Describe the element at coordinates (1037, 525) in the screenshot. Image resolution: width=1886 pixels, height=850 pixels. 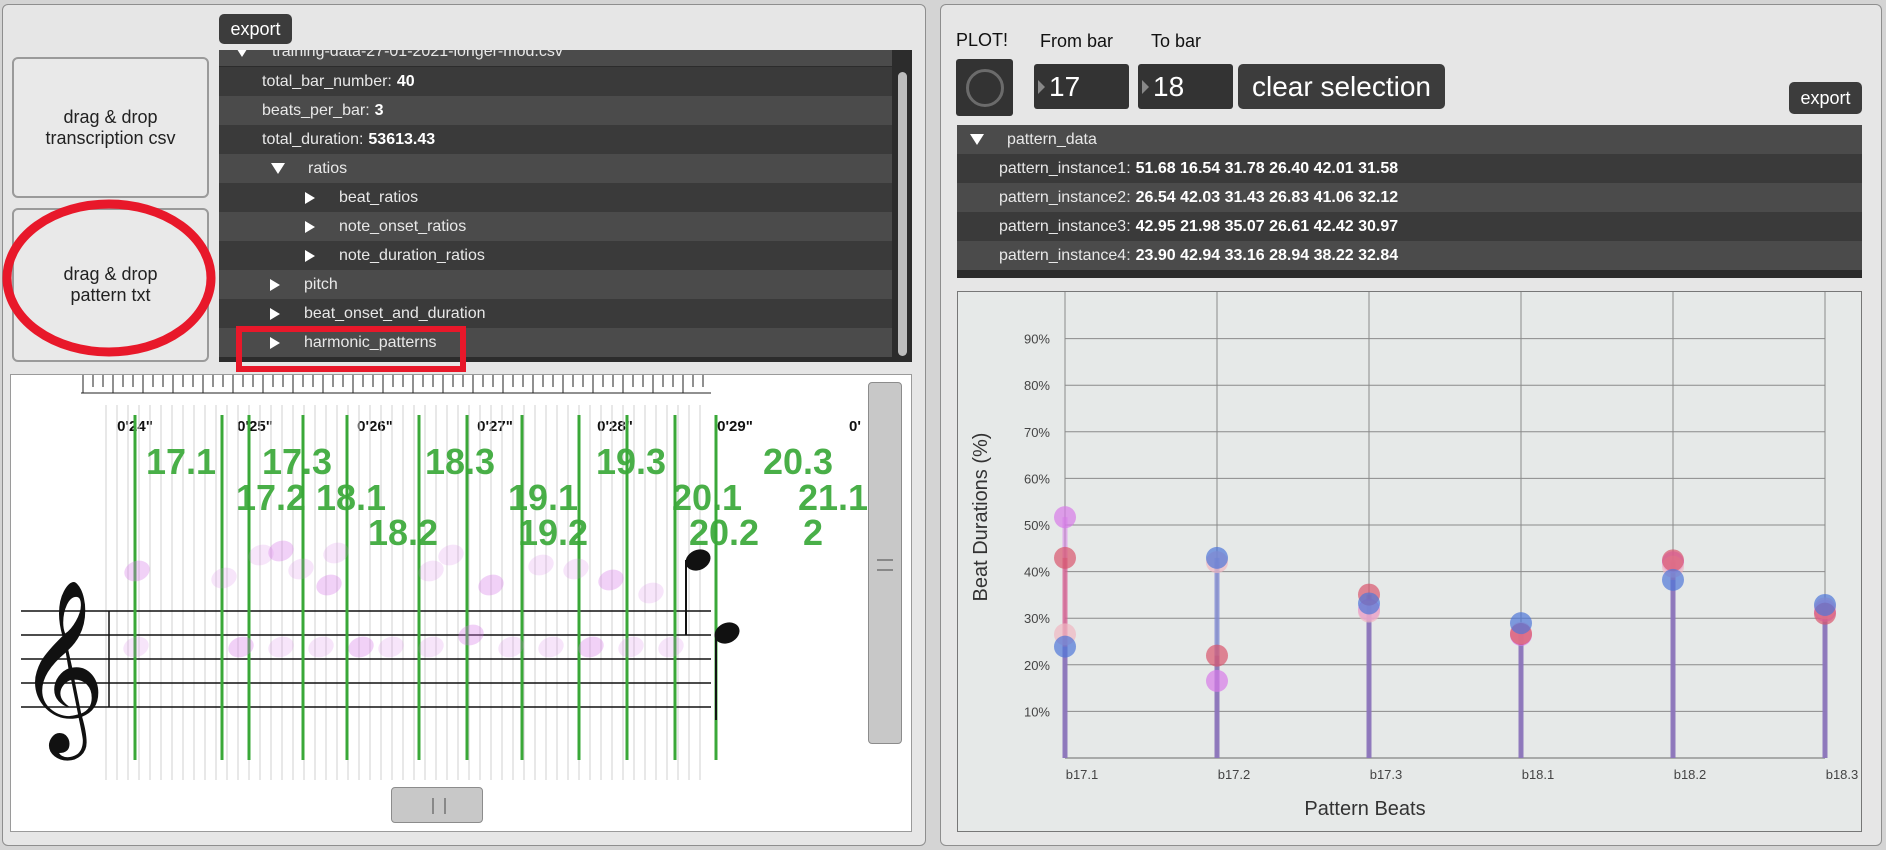
I see `y-tick-label: 50%` at that location.